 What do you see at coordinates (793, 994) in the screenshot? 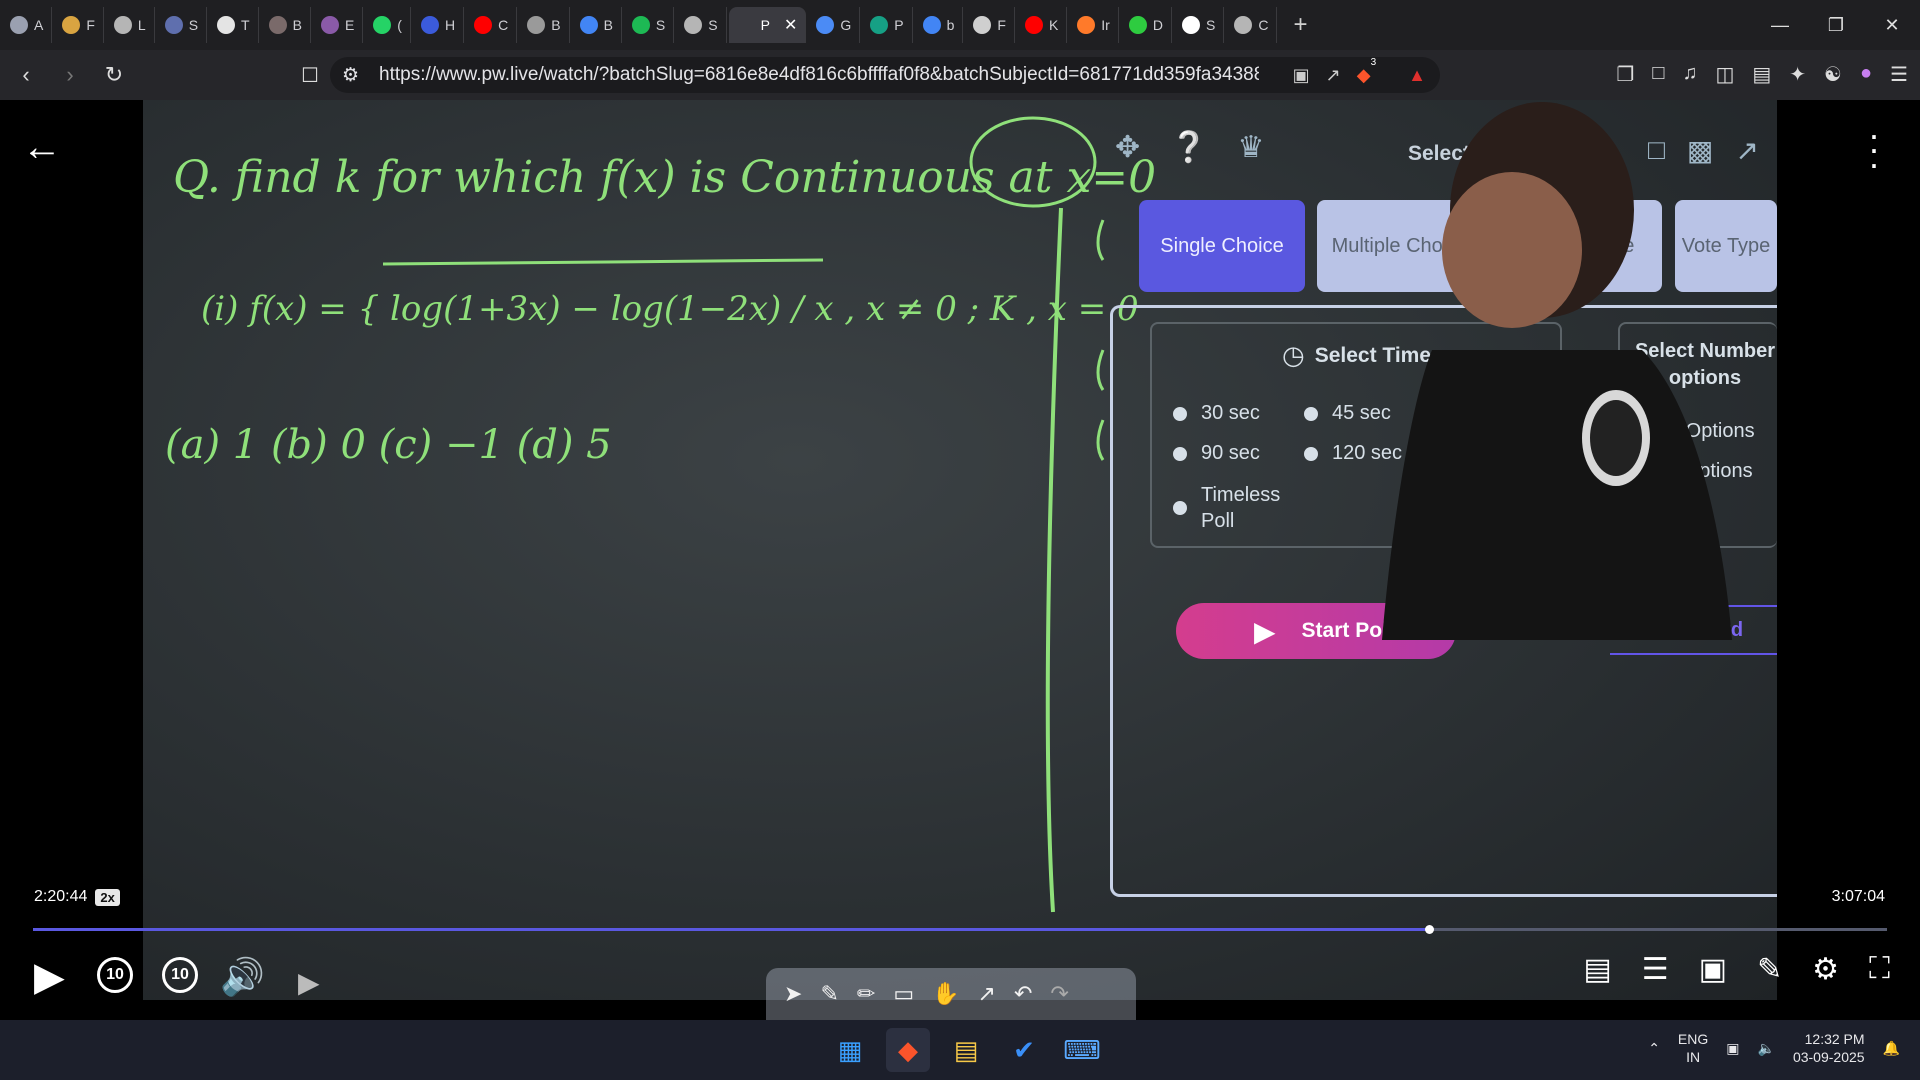
I see `pointer-icon: ➤` at bounding box center [793, 994].